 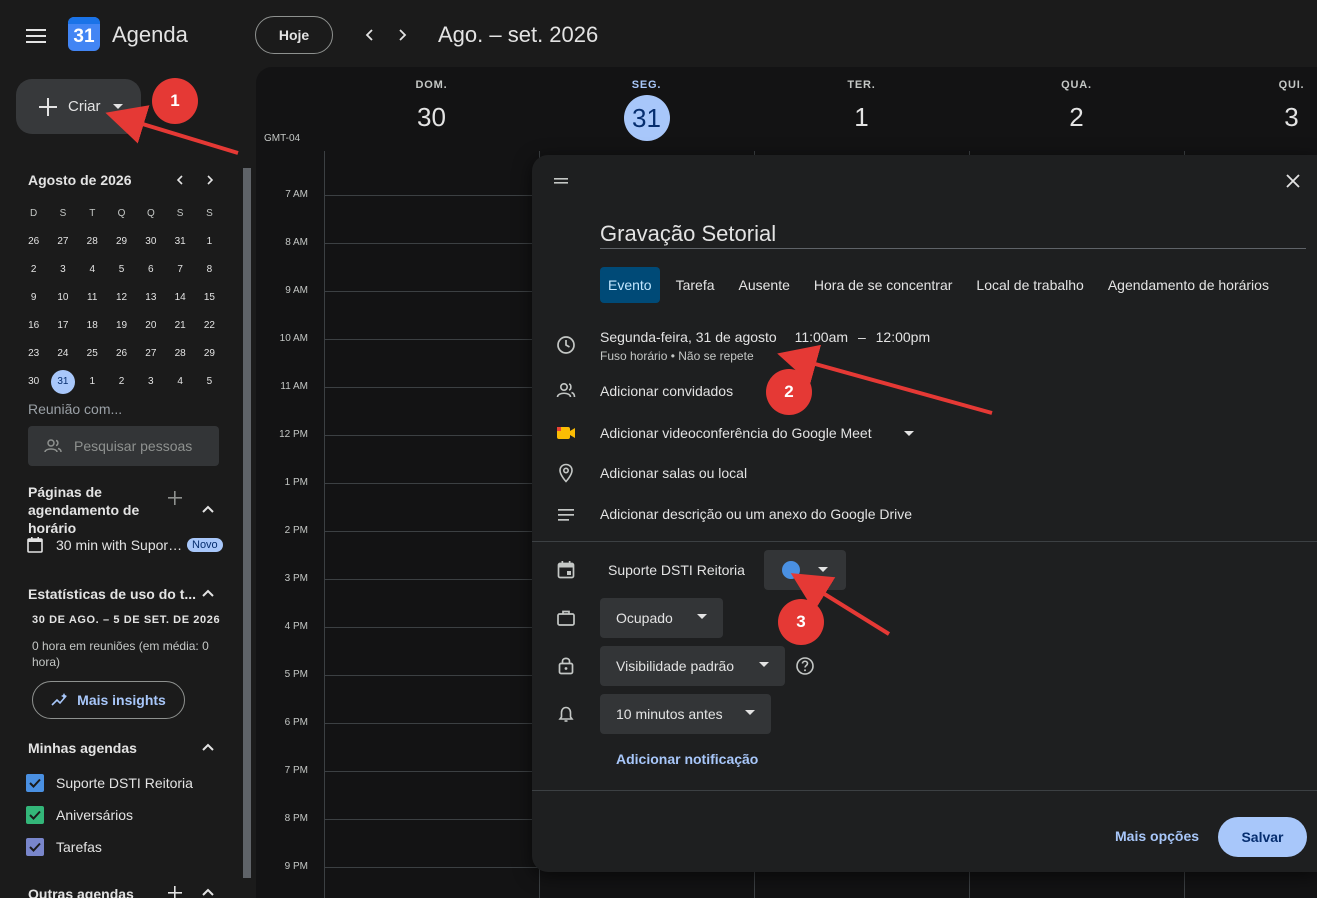 I want to click on mini-day: 15, so click(x=209, y=298).